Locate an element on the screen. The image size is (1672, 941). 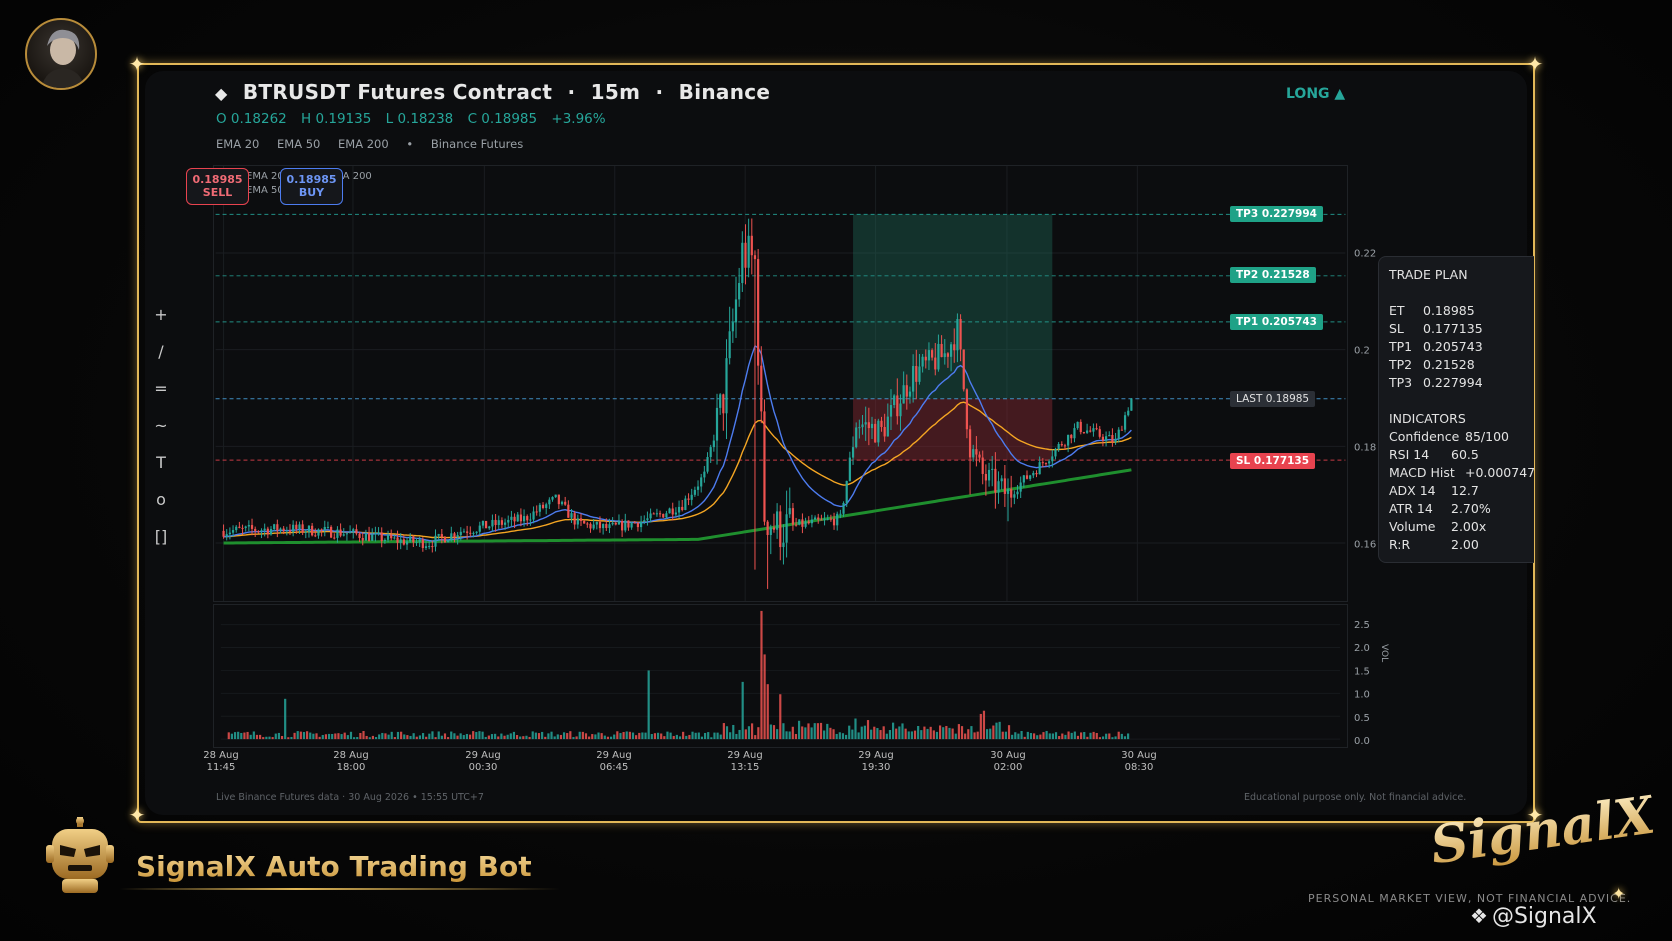
symbol-label: BTRUSDT Futures Contract is located at coordinates (397, 92).